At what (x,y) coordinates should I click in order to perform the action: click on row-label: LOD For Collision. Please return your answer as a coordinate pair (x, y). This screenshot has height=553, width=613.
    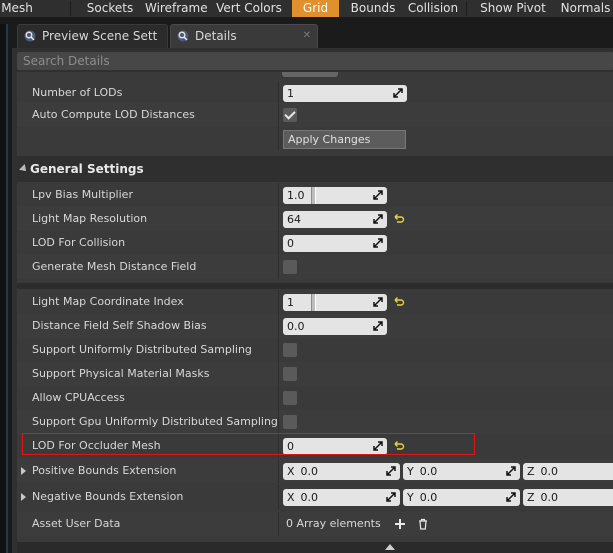
    Looking at the image, I should click on (79, 242).